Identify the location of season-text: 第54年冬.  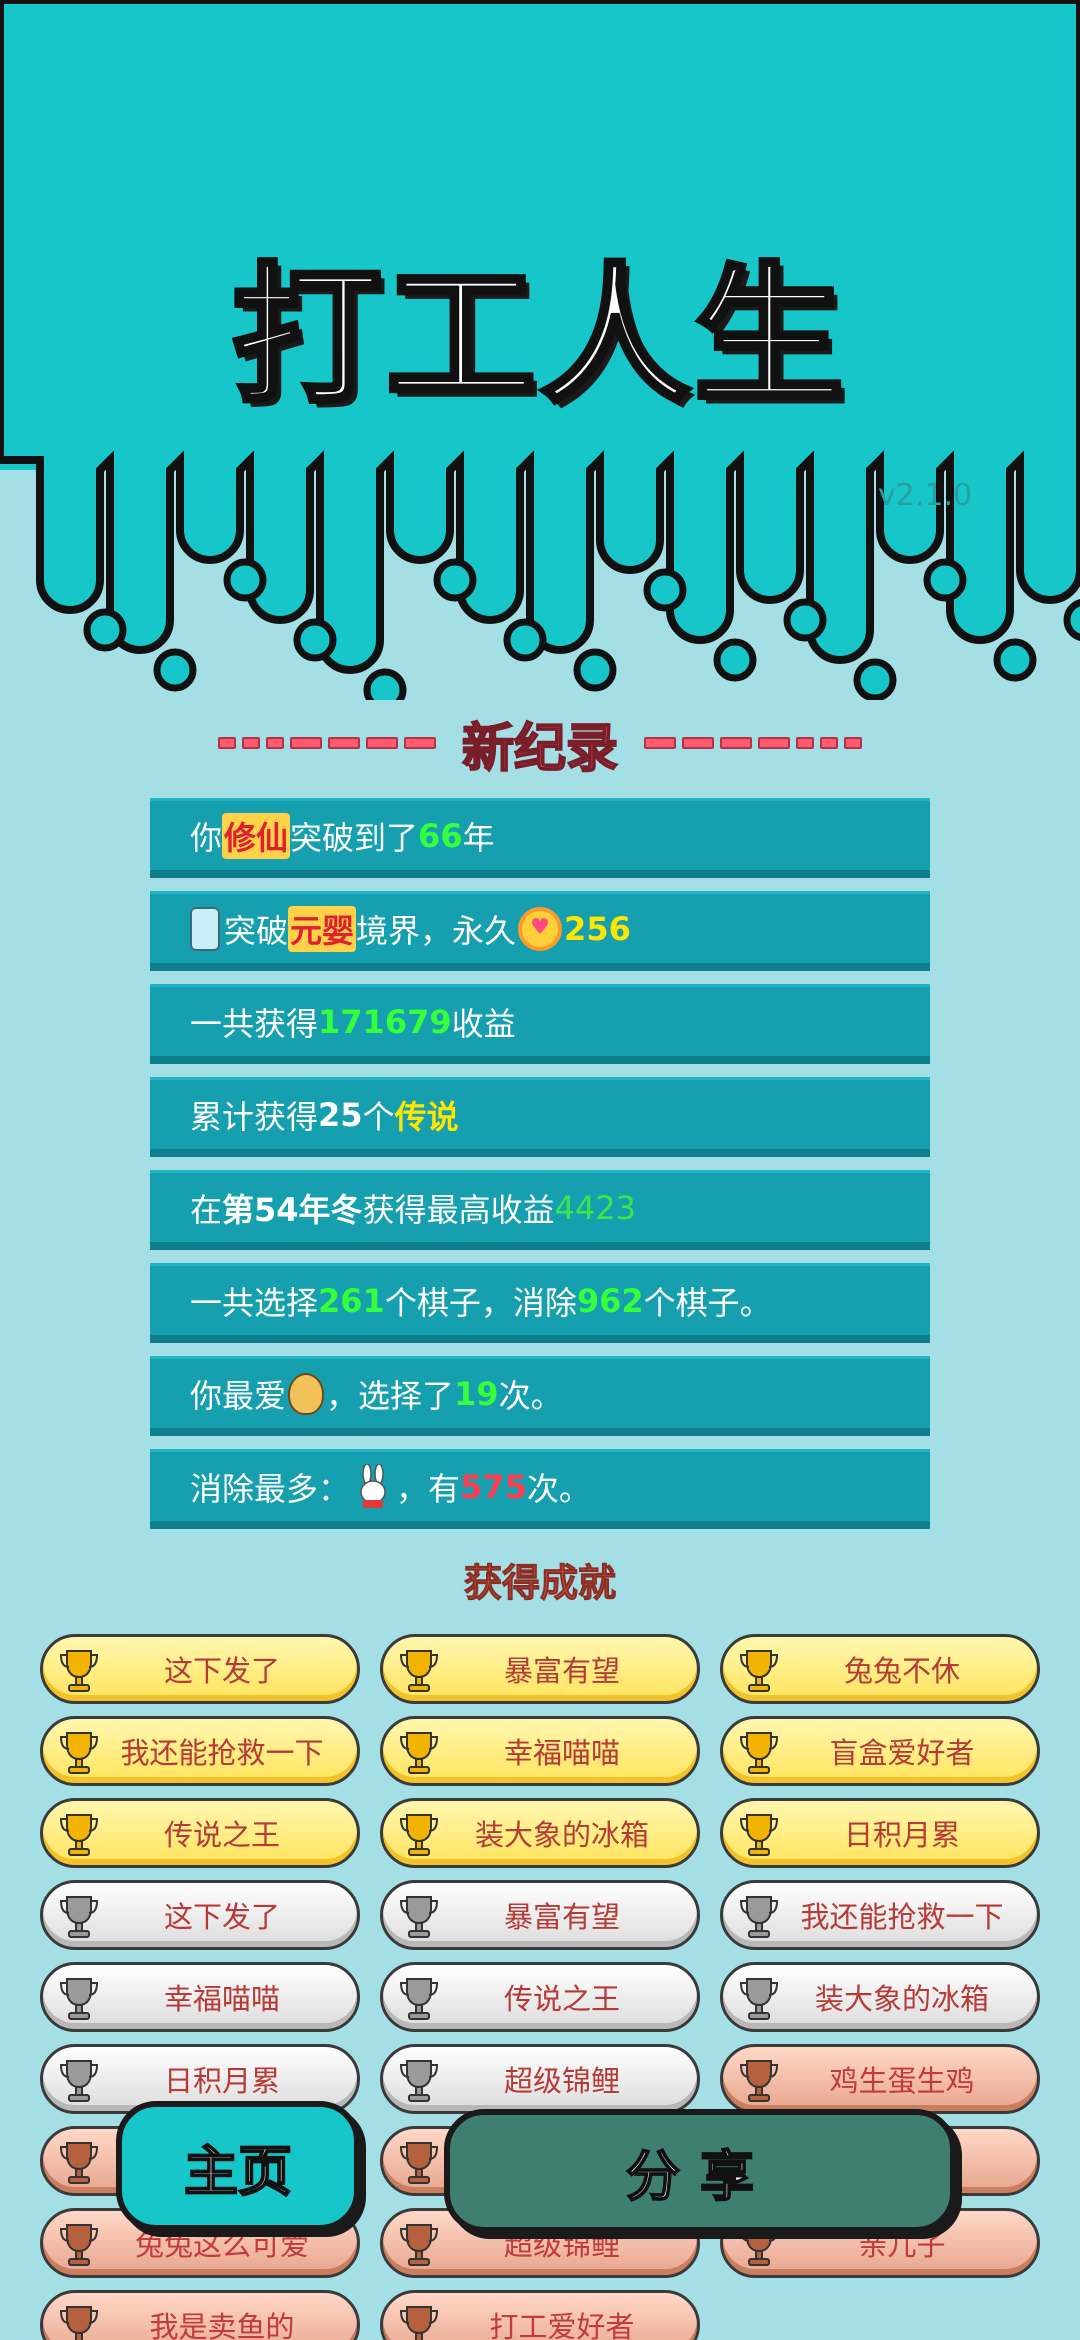
(292, 1209).